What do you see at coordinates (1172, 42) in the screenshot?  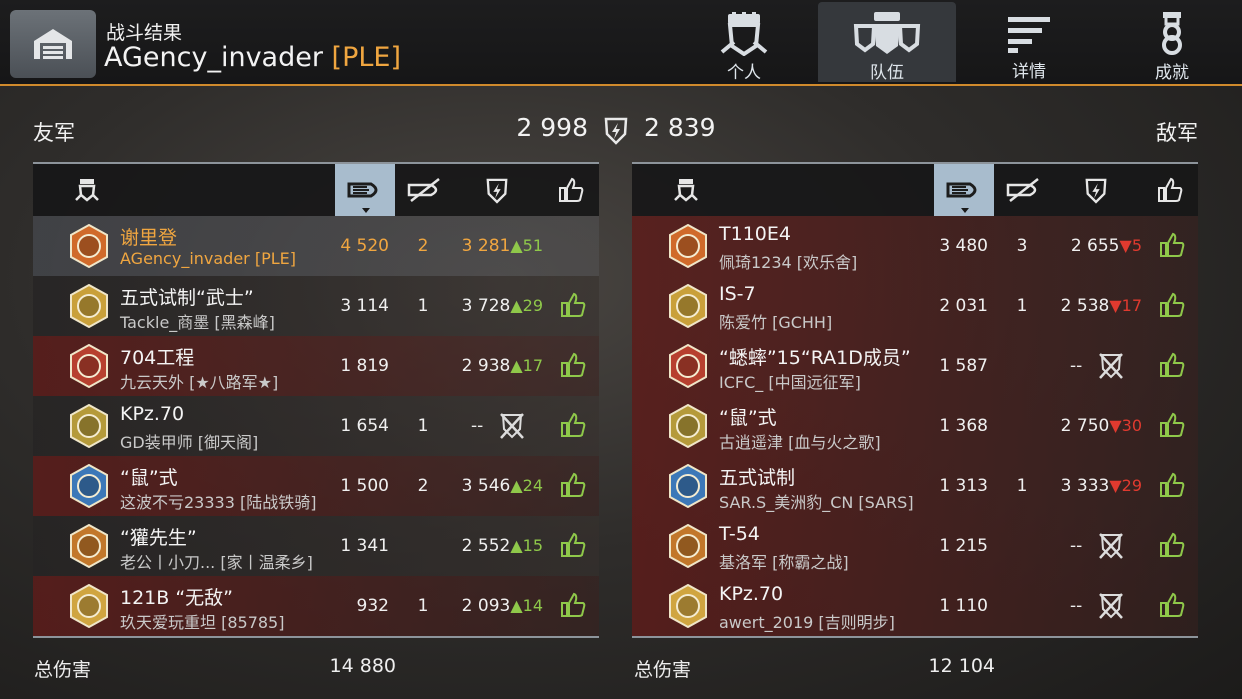 I see `tab-achievements: 成就` at bounding box center [1172, 42].